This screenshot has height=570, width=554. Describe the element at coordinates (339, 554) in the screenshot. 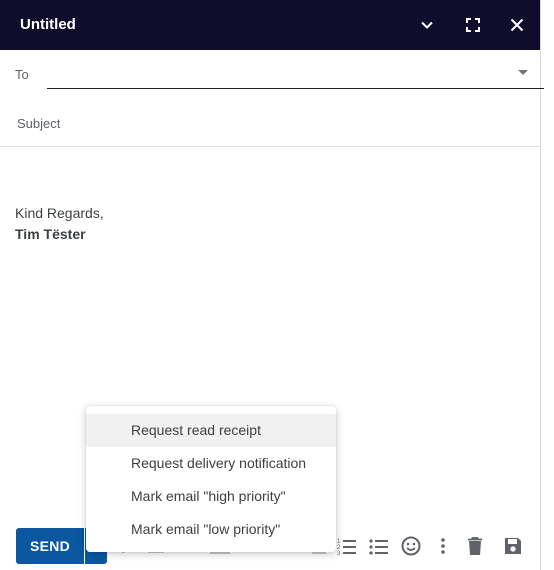

I see `svg-text: 3` at that location.